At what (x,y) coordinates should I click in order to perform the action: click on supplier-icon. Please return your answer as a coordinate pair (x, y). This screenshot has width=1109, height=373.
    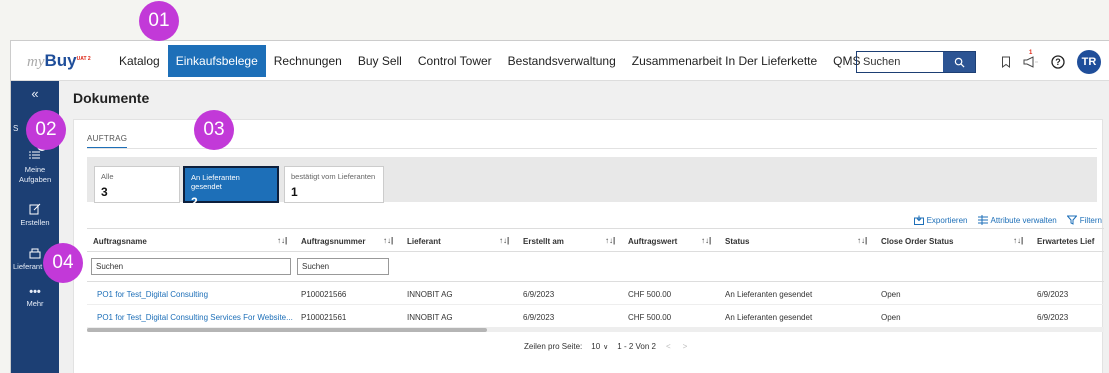
    Looking at the image, I should click on (35, 253).